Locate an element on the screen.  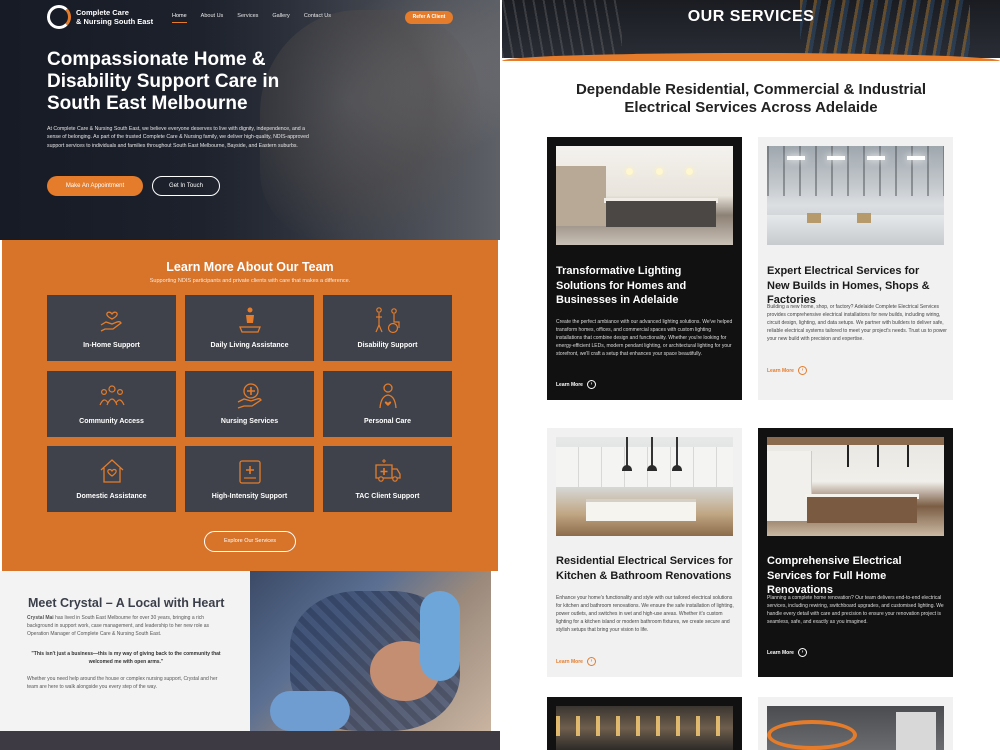
get-in-touch-button: Get In Touch is located at coordinates (186, 186).